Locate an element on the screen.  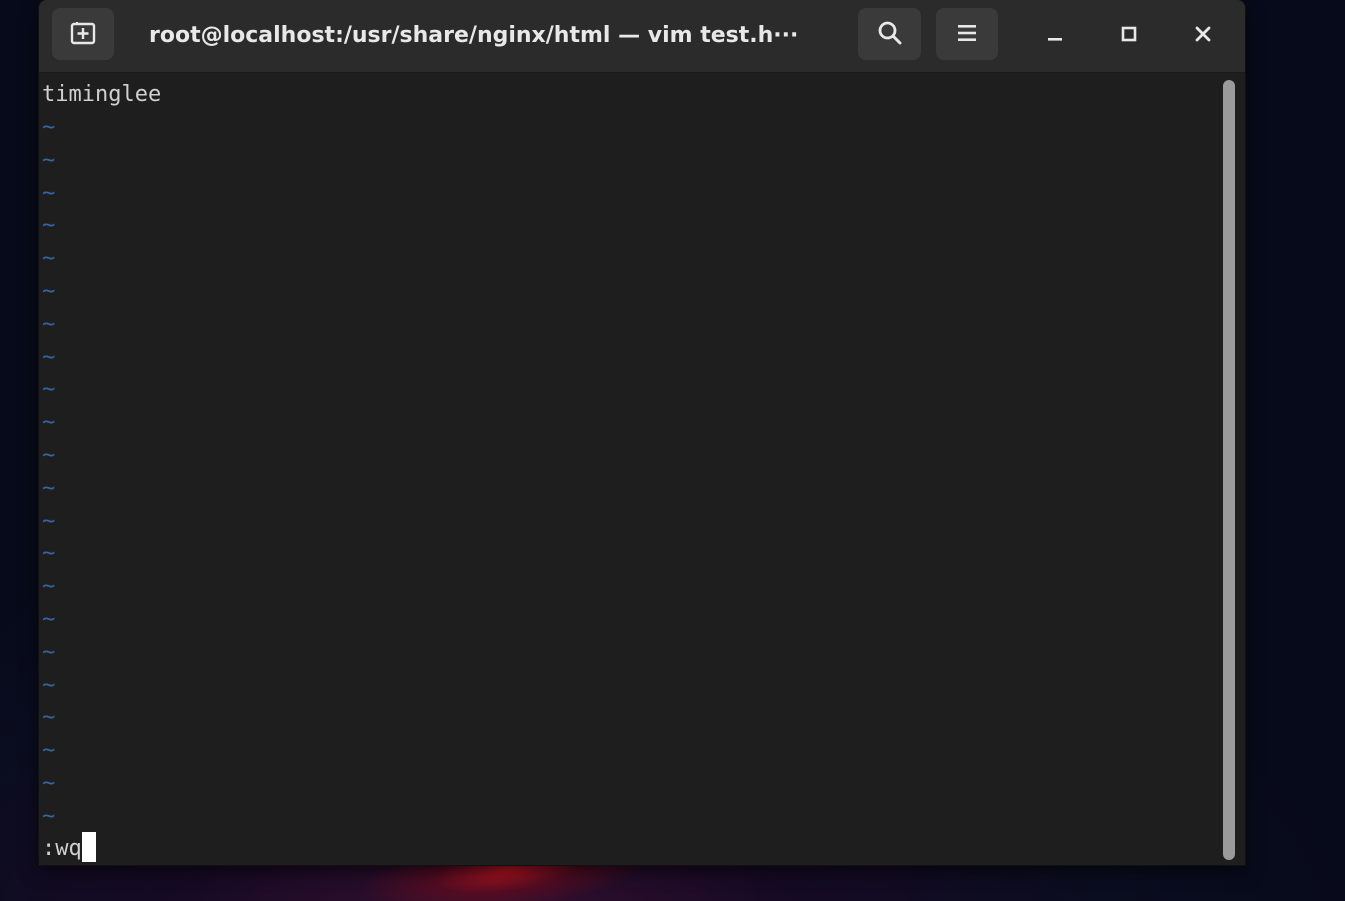
close-button is located at coordinates (1203, 36).